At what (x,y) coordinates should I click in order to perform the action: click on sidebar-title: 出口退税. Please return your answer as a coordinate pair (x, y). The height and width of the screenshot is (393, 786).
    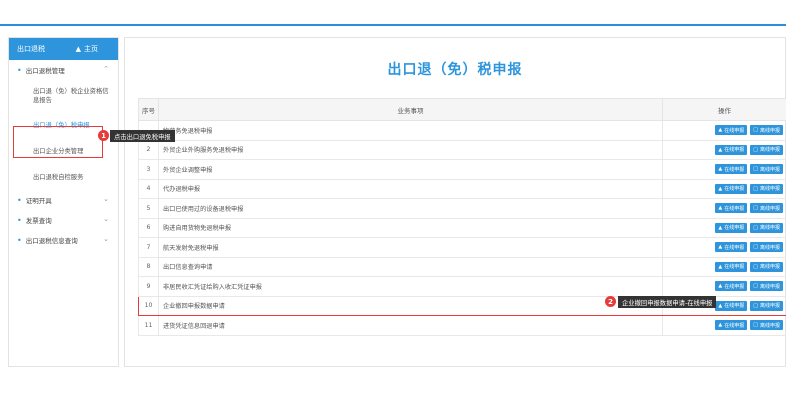
    Looking at the image, I should click on (31, 49).